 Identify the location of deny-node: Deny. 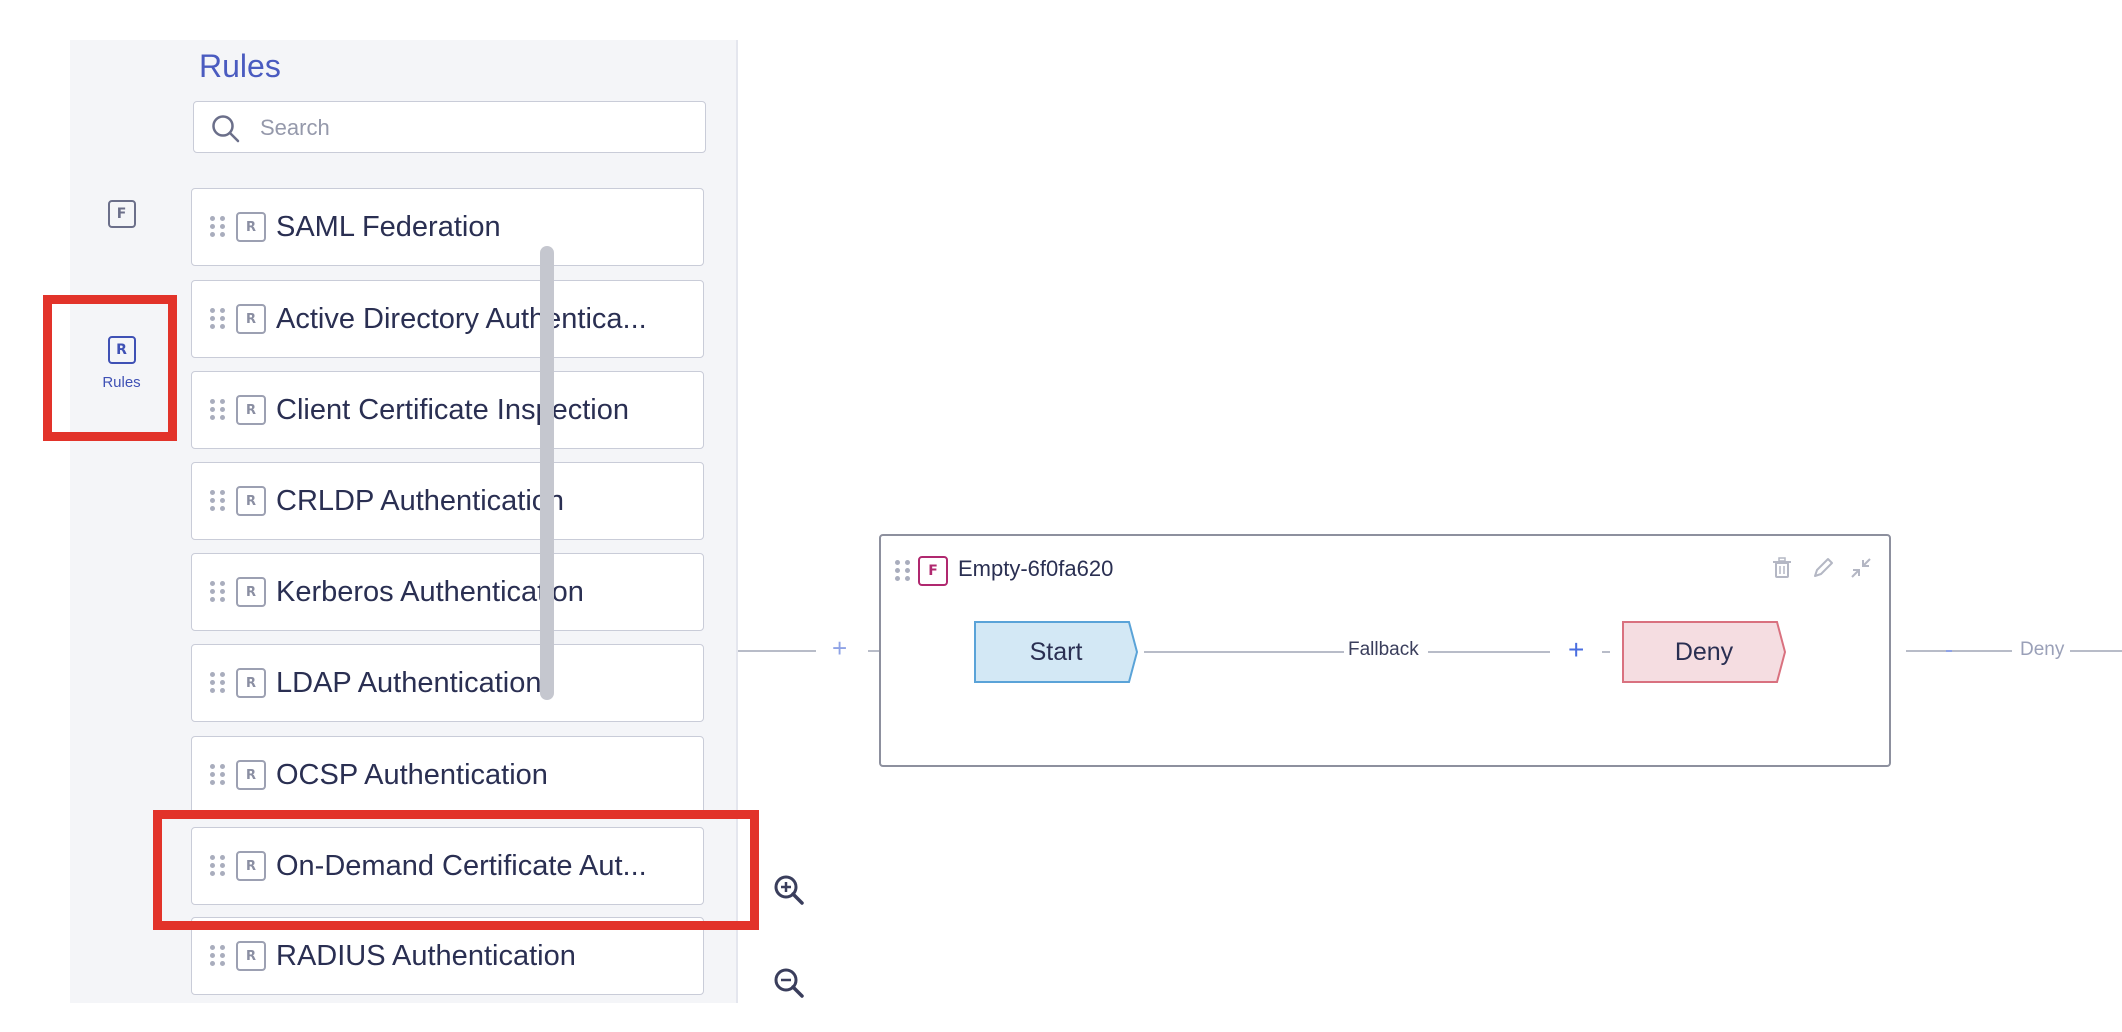
(1704, 652).